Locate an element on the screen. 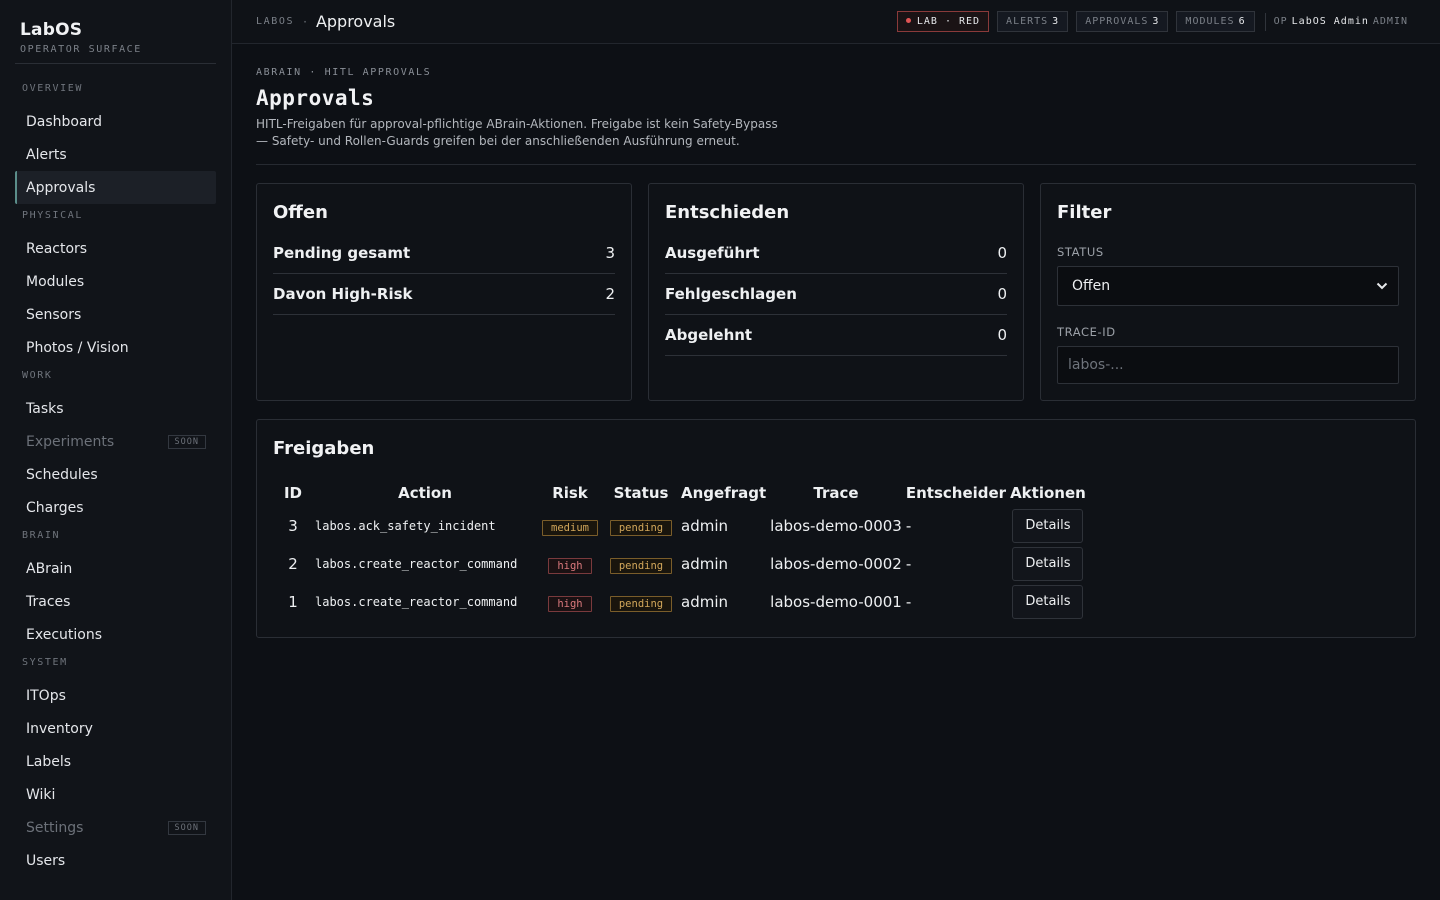 The width and height of the screenshot is (1440, 900). sidebar-item-photos-vision: Photos / Vision is located at coordinates (115, 347).